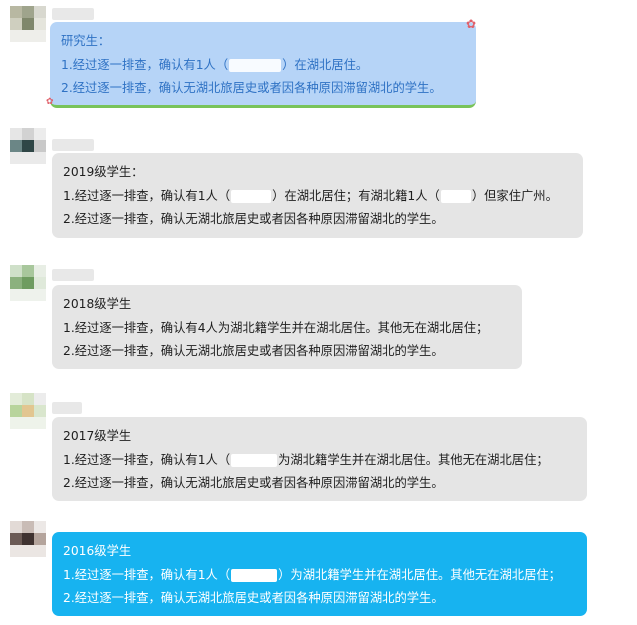  I want to click on message-title: 2016级学生, so click(97, 551).